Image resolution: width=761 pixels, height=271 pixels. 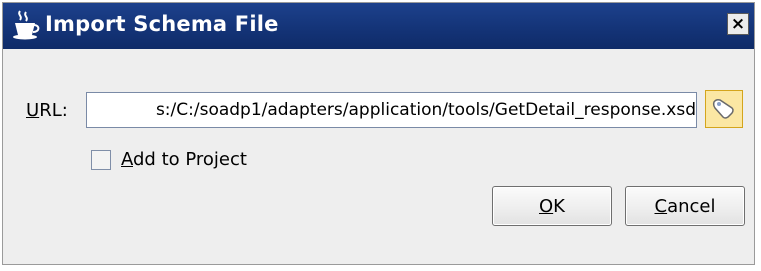 I want to click on ok-button: OK, so click(x=552, y=206).